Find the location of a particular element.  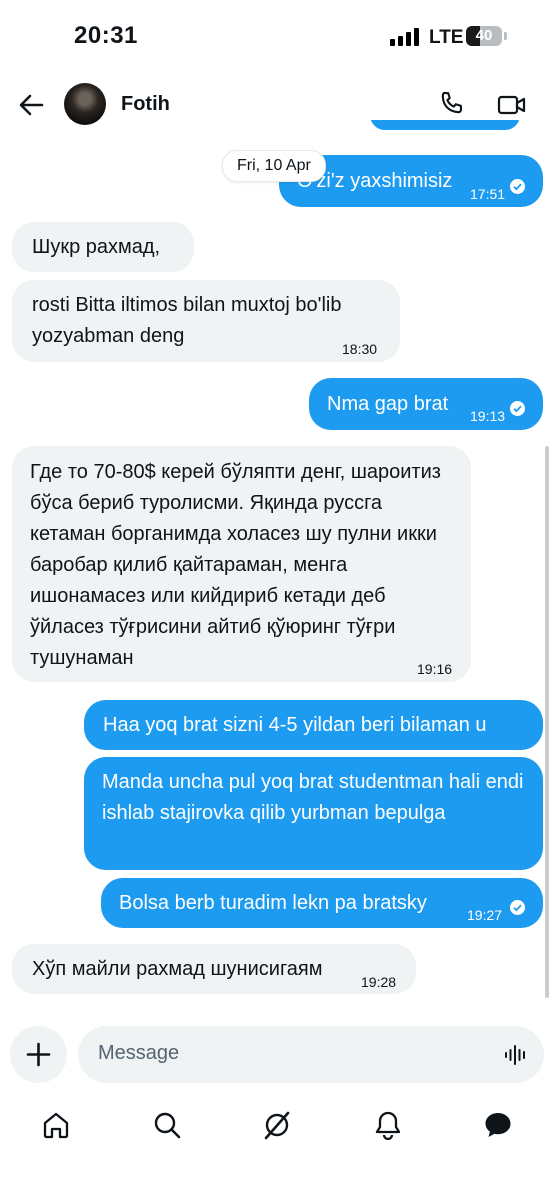

arrow-left-icon is located at coordinates (31, 105).